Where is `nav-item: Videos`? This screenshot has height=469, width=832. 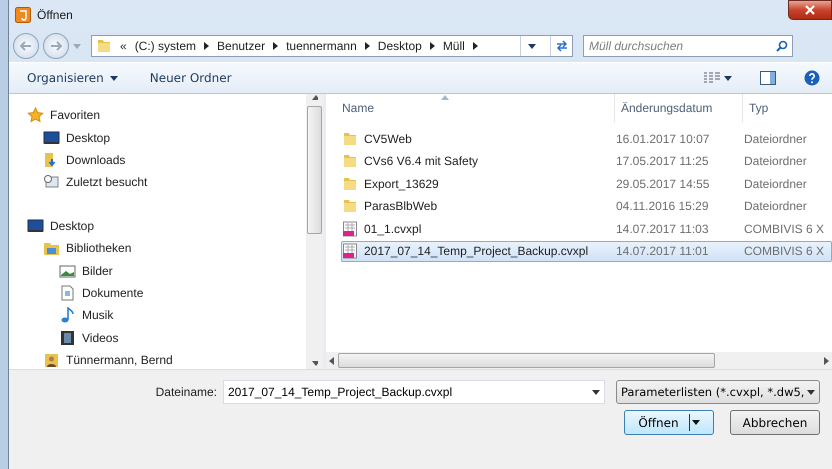 nav-item: Videos is located at coordinates (100, 337).